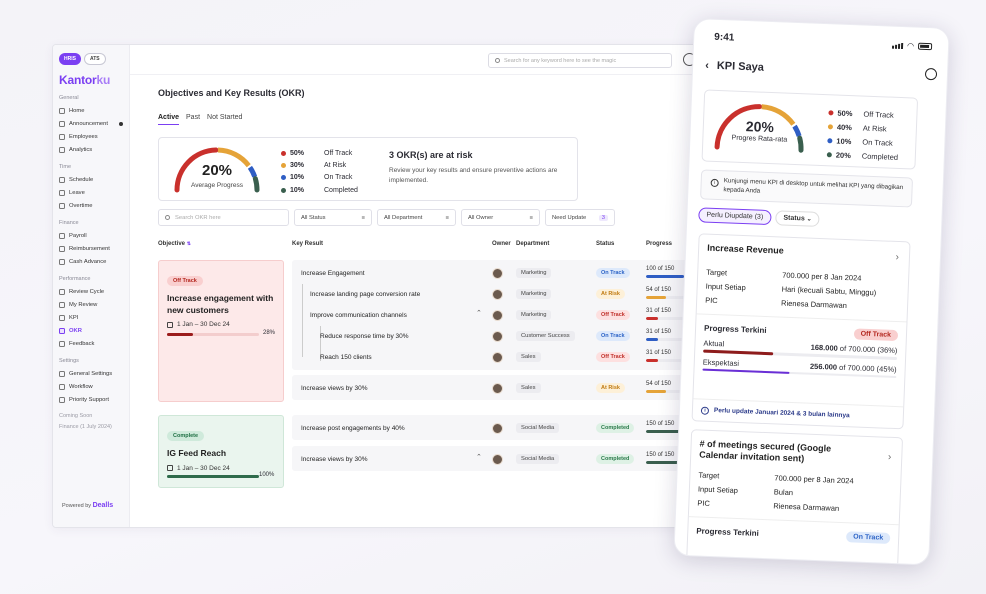  What do you see at coordinates (224, 119) in the screenshot?
I see `tab-not-started: Not Started` at bounding box center [224, 119].